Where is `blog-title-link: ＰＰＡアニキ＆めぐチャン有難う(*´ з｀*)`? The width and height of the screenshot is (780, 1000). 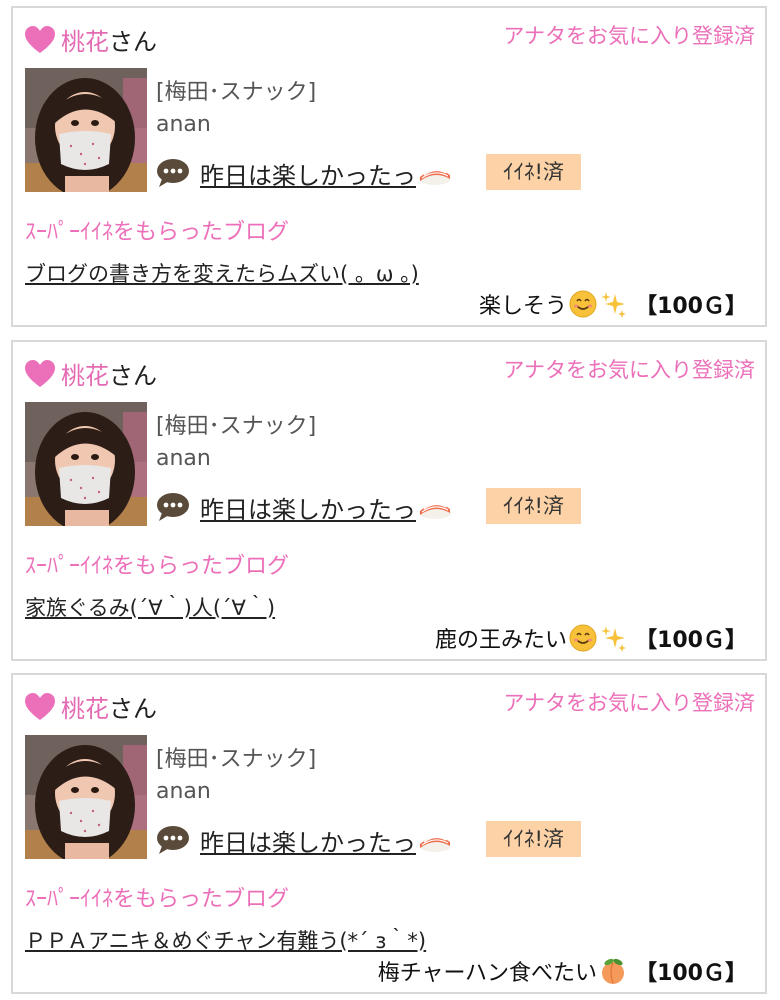
blog-title-link: ＰＰＡアニキ＆めぐチャン有難う(*´ з｀*) is located at coordinates (225, 940).